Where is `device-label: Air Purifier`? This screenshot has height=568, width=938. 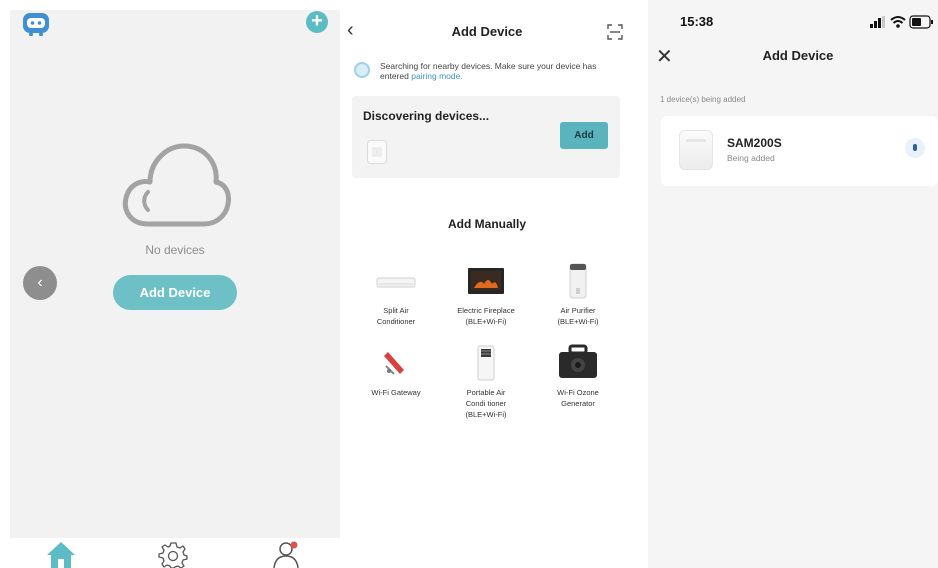 device-label: Air Purifier is located at coordinates (578, 310).